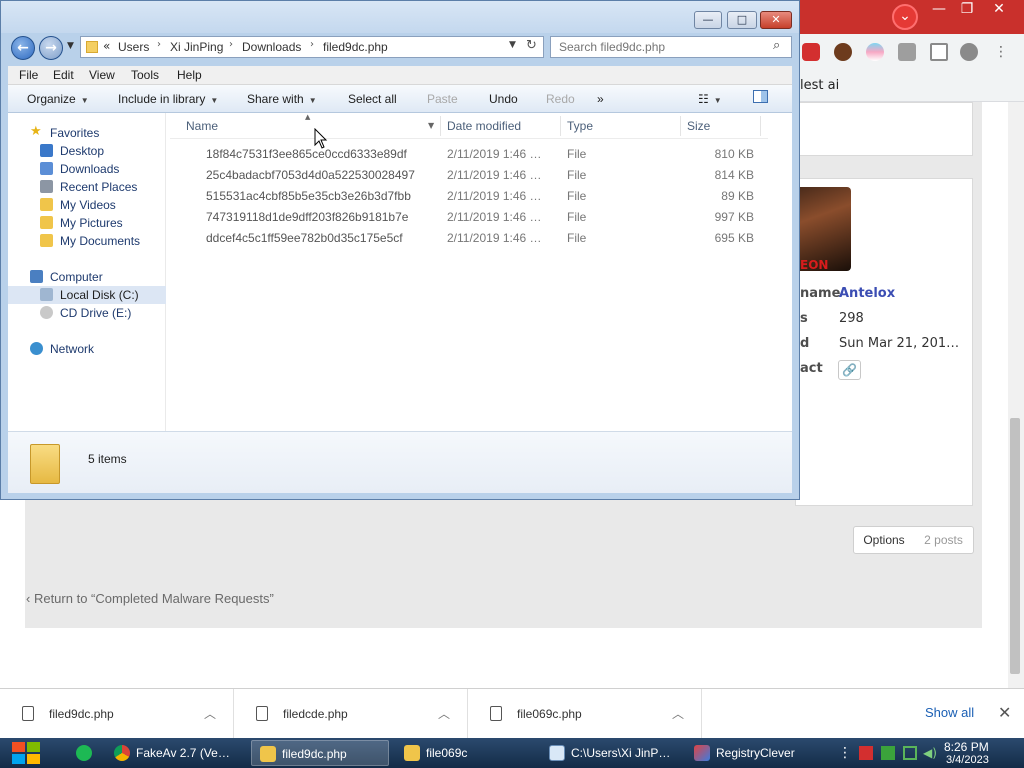 This screenshot has height=768, width=1024. Describe the element at coordinates (819, 85) in the screenshot. I see `bookmark-item: lest ai` at that location.